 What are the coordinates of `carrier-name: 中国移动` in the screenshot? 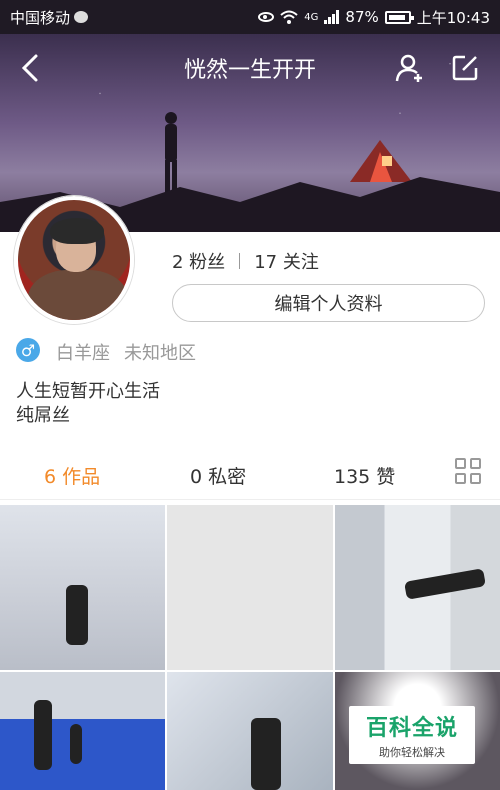 It's located at (40, 17).